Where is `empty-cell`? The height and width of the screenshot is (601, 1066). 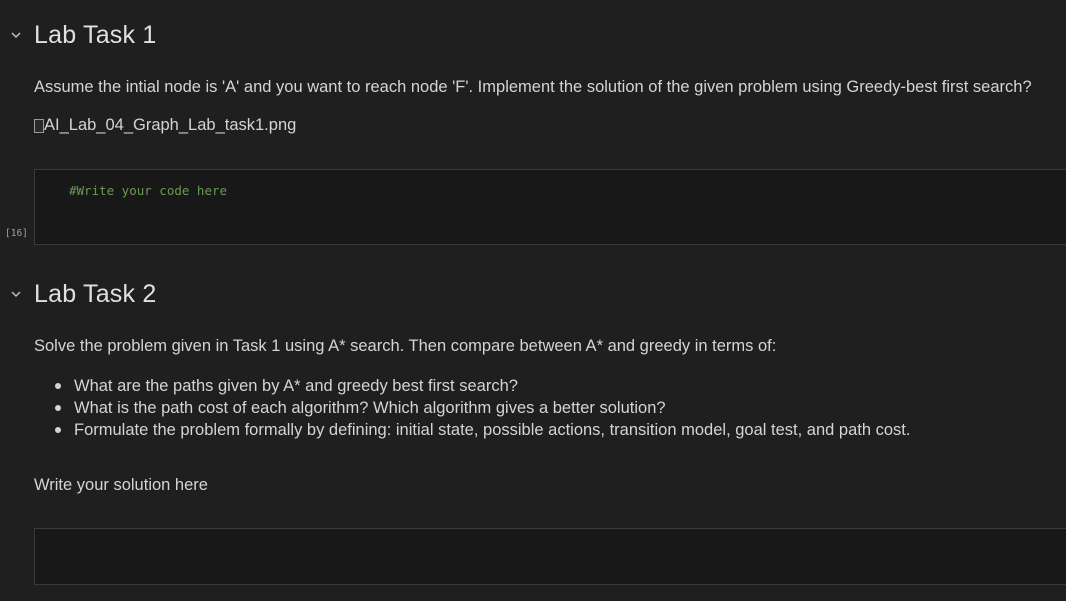
empty-cell is located at coordinates (550, 556).